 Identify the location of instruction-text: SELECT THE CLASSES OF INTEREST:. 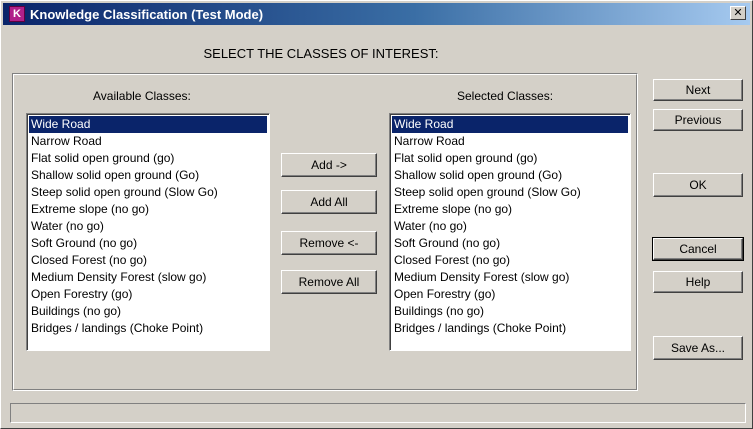
(321, 53).